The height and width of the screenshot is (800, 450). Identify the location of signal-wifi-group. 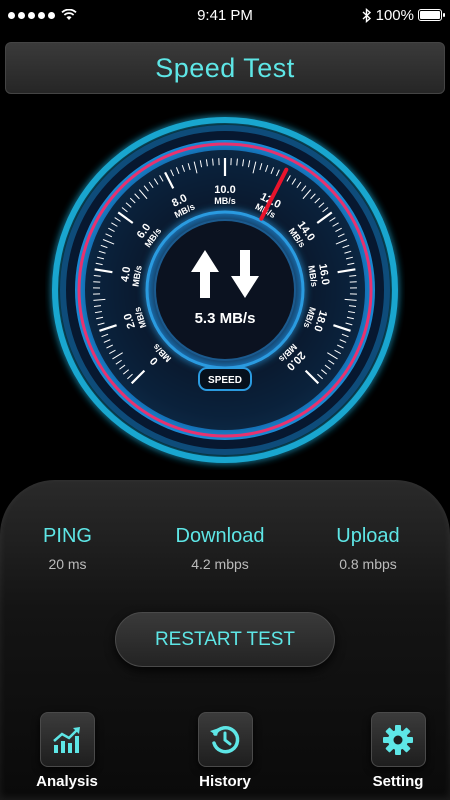
(42, 15).